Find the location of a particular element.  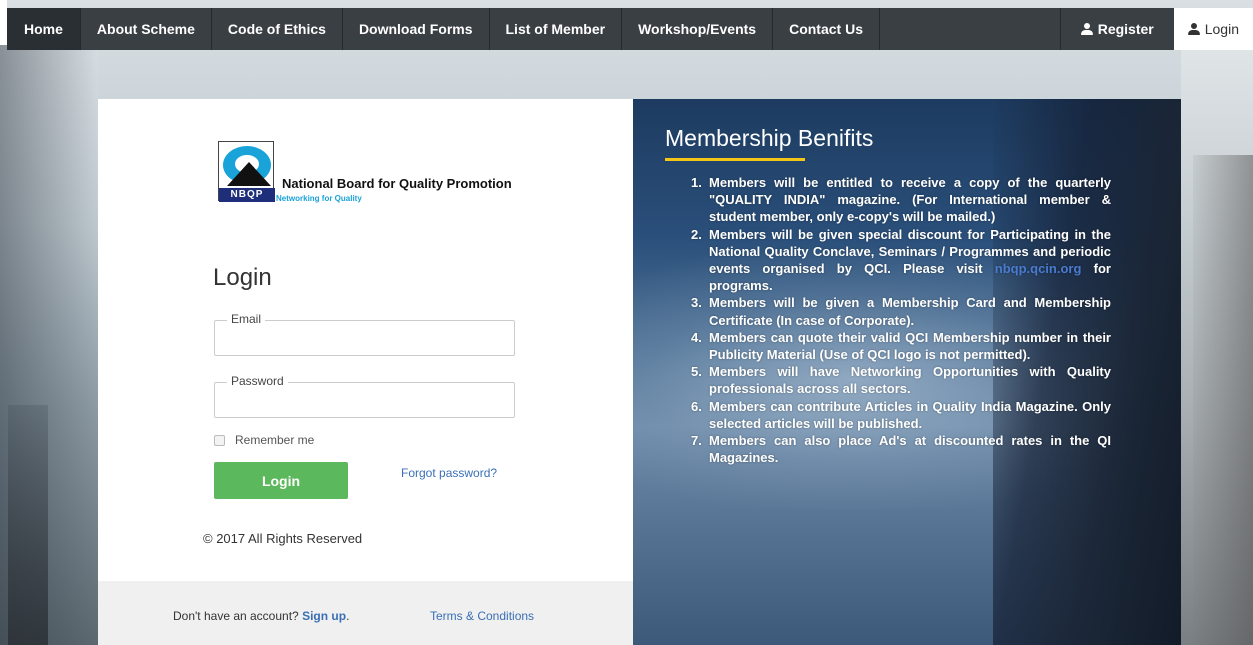

benefit-number: 2. is located at coordinates (696, 234).